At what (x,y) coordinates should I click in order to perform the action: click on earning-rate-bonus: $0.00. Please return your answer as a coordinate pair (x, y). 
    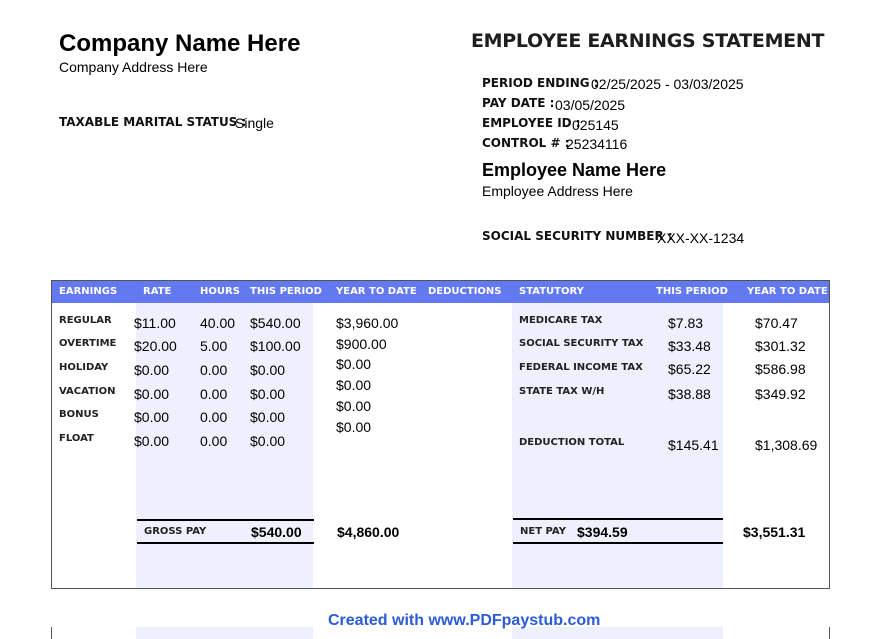
    Looking at the image, I should click on (152, 417).